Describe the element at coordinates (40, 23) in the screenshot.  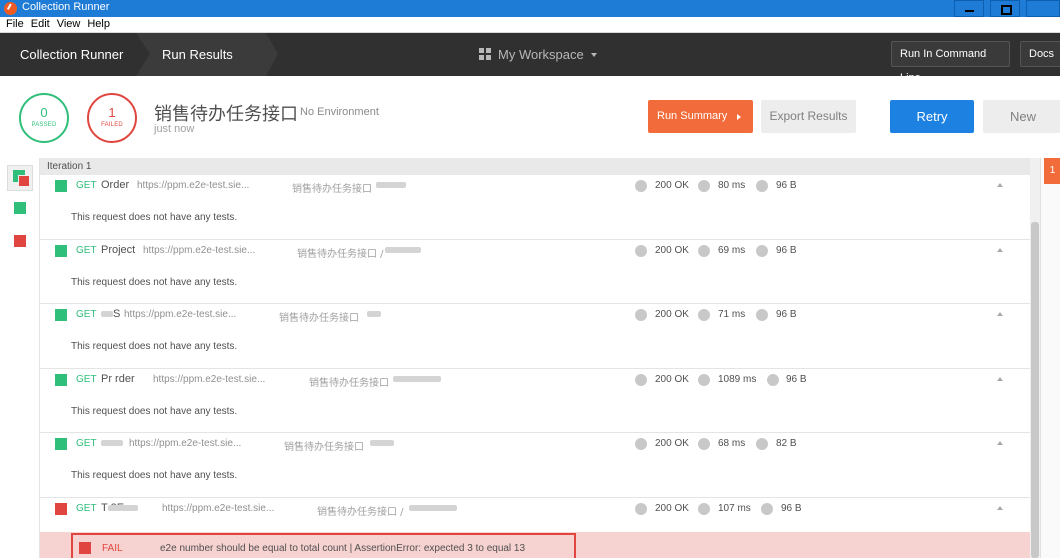
I see `menu-edit: Edit` at that location.